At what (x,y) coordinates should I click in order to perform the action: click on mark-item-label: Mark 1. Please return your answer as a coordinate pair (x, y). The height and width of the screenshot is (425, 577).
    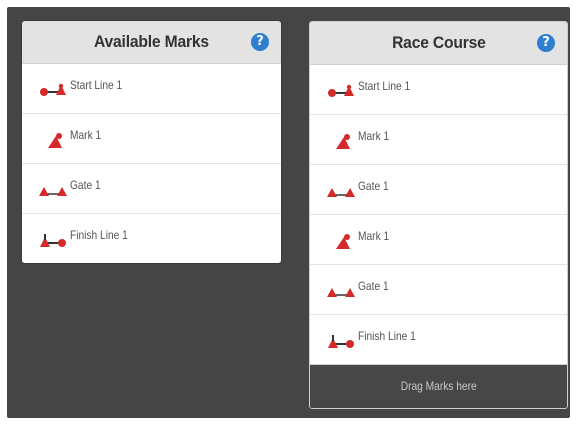
    Looking at the image, I should click on (86, 135).